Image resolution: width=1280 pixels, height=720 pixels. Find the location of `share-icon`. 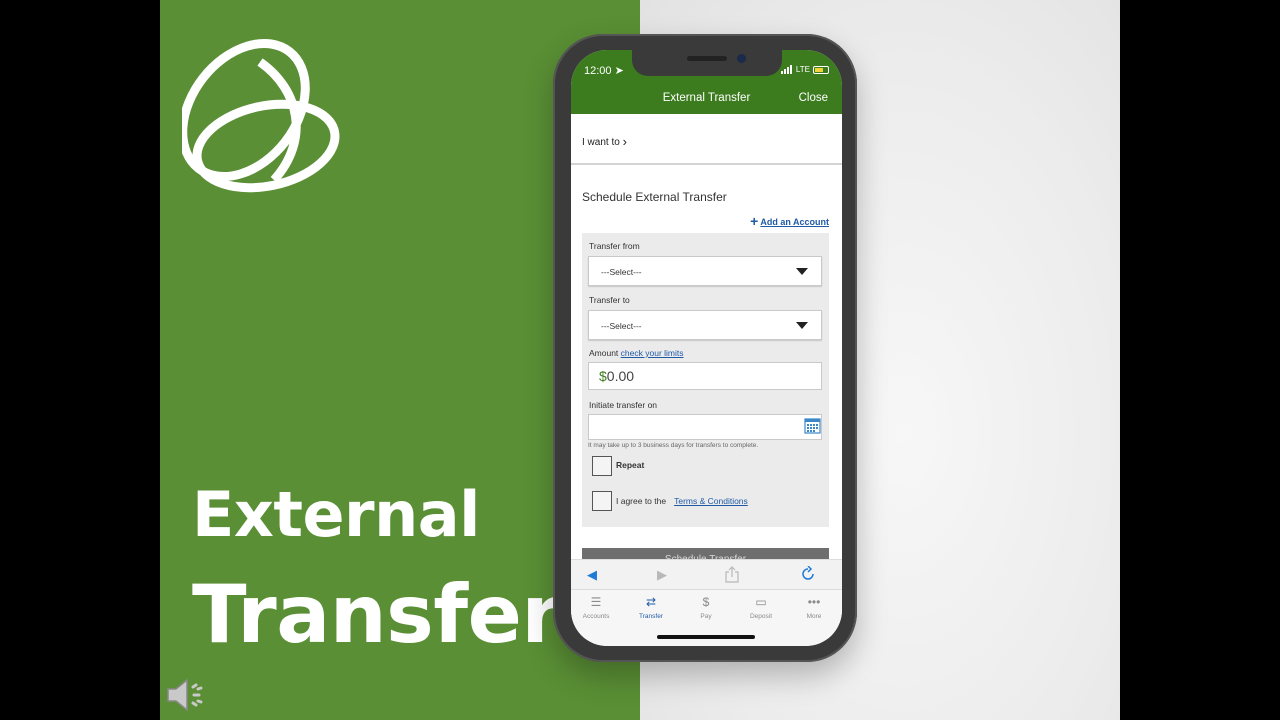

share-icon is located at coordinates (732, 574).